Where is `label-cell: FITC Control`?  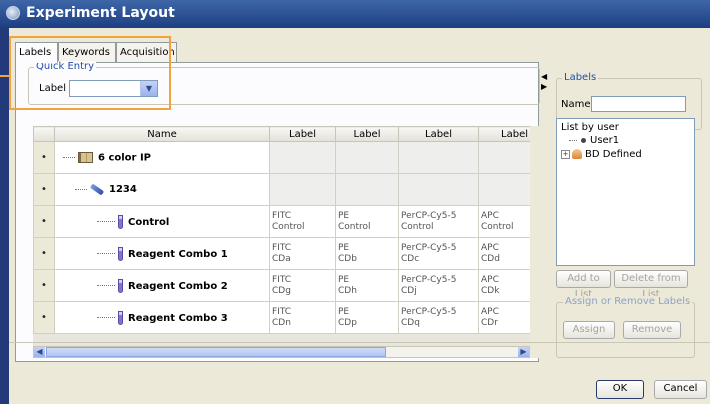 label-cell: FITC Control is located at coordinates (302, 221).